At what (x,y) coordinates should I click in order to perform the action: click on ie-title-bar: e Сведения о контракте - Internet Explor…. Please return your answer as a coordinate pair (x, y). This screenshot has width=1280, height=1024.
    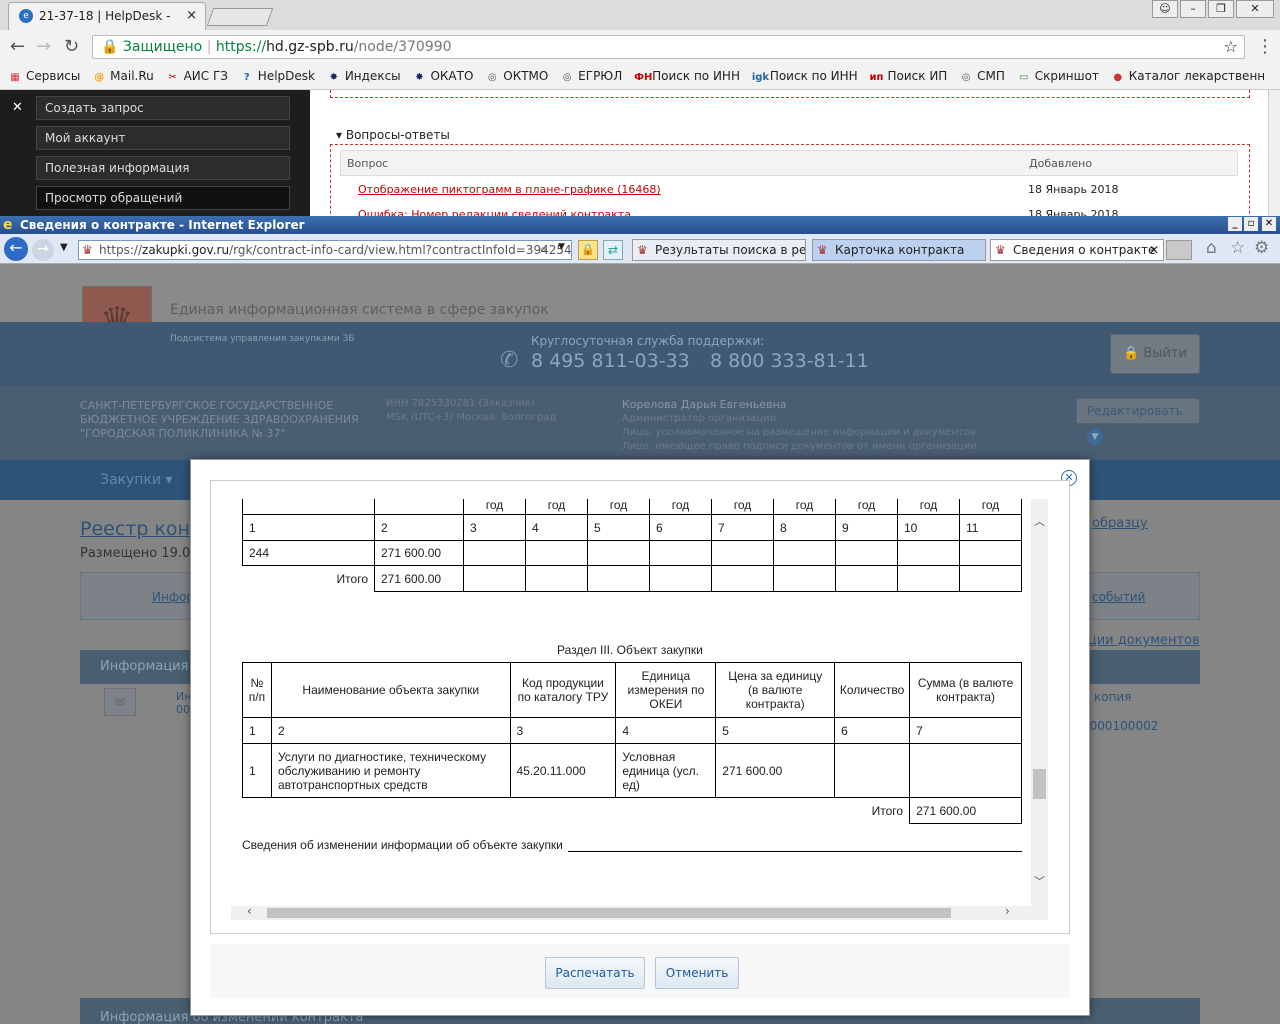
    Looking at the image, I should click on (640, 225).